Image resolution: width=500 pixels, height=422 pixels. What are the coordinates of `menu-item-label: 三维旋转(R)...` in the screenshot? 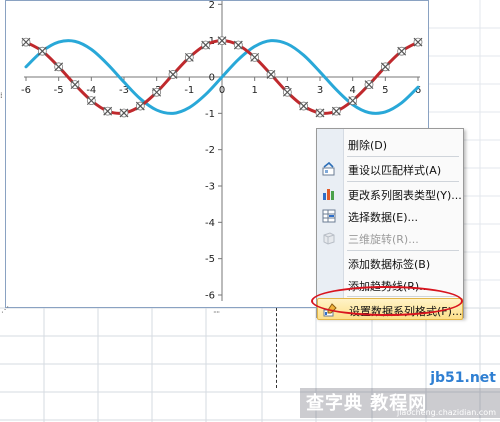 It's located at (383, 239).